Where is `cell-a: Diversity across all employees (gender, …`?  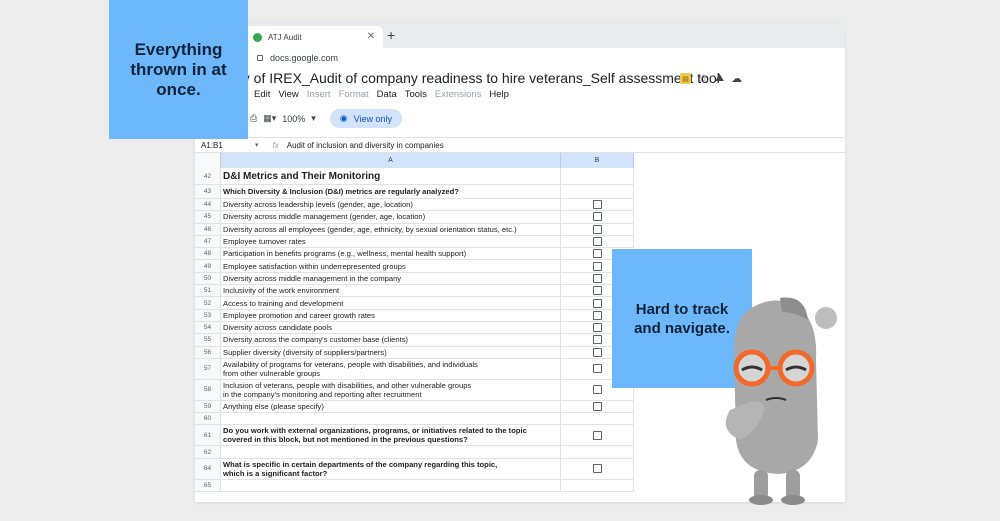
cell-a: Diversity across all employees (gender, … is located at coordinates (391, 229).